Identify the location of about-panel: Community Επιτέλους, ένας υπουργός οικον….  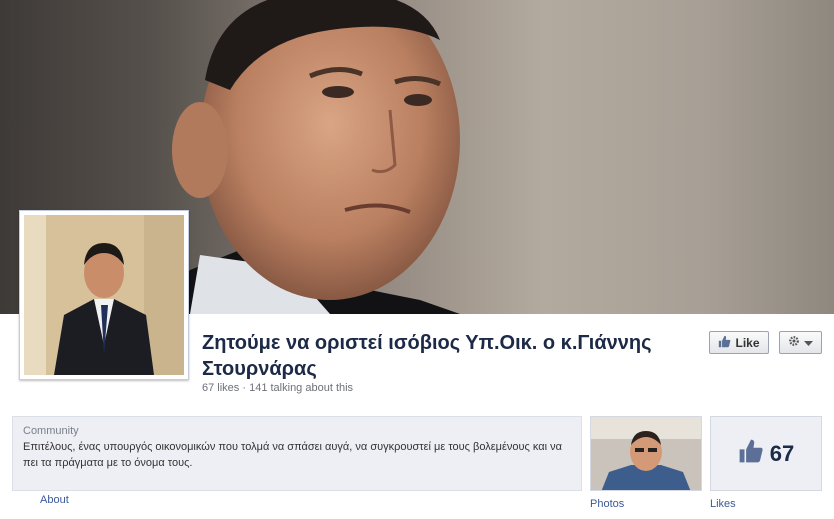
(297, 453).